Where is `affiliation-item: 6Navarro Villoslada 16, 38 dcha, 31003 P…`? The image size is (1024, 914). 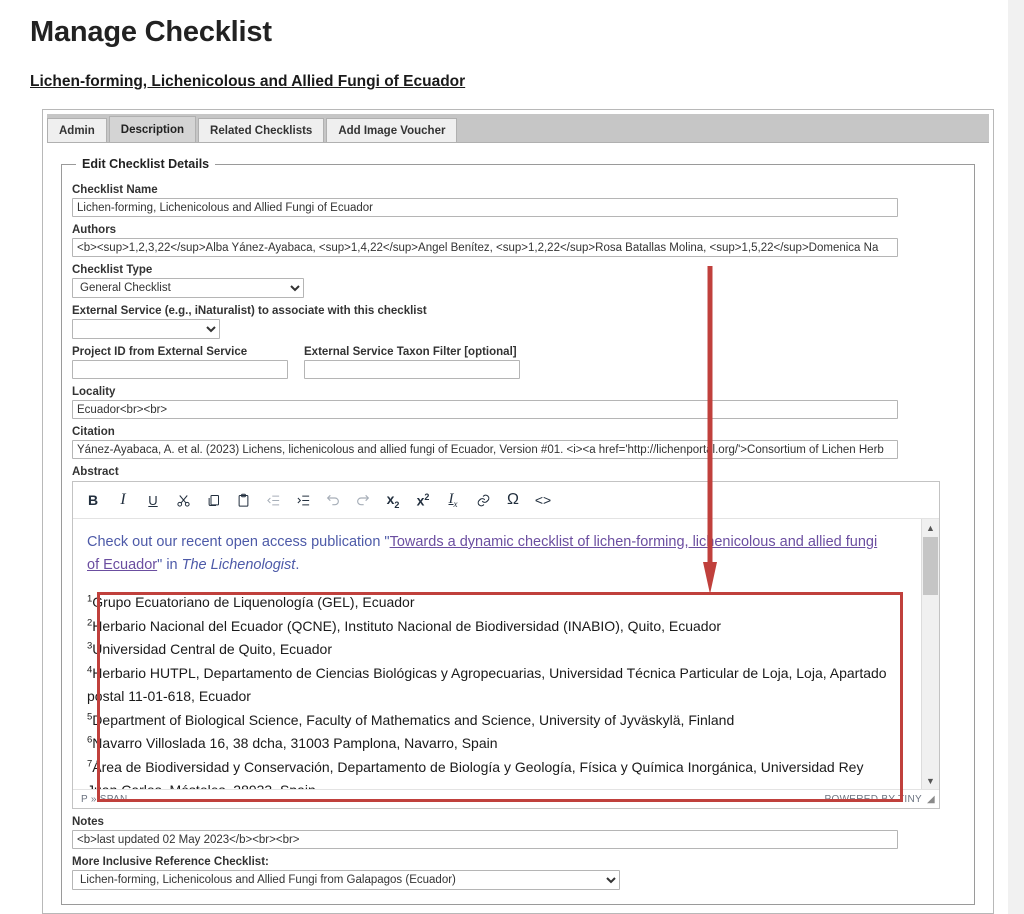
affiliation-item: 6Navarro Villoslada 16, 38 dcha, 31003 P… is located at coordinates (487, 744).